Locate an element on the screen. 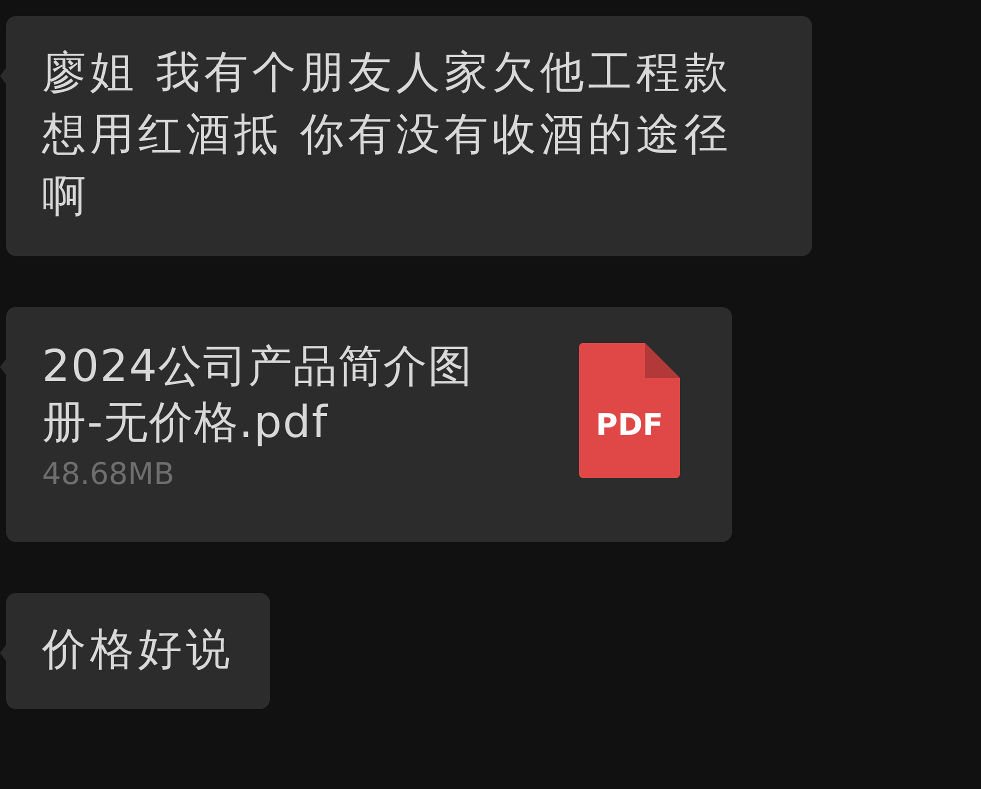 The image size is (981, 789). file-name: 2024公司产品简介图册-无价格.pdf is located at coordinates (258, 395).